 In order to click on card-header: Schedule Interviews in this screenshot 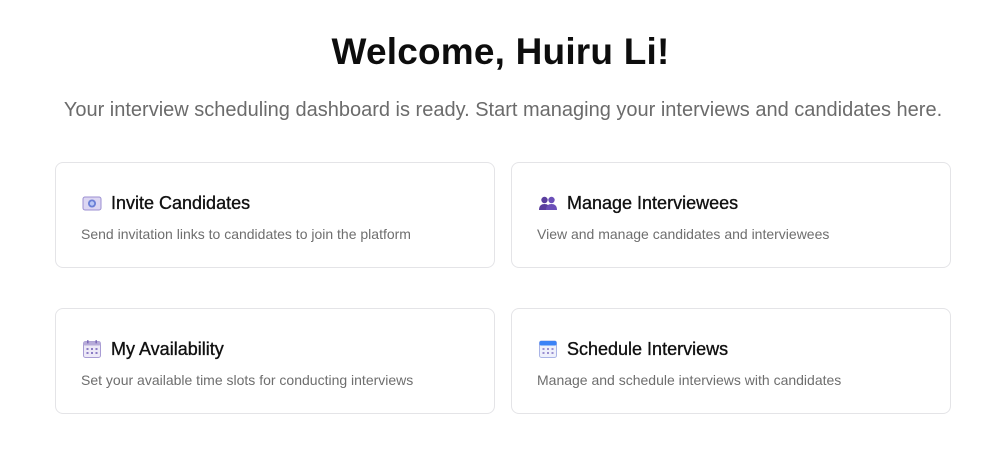, I will do `click(633, 349)`.